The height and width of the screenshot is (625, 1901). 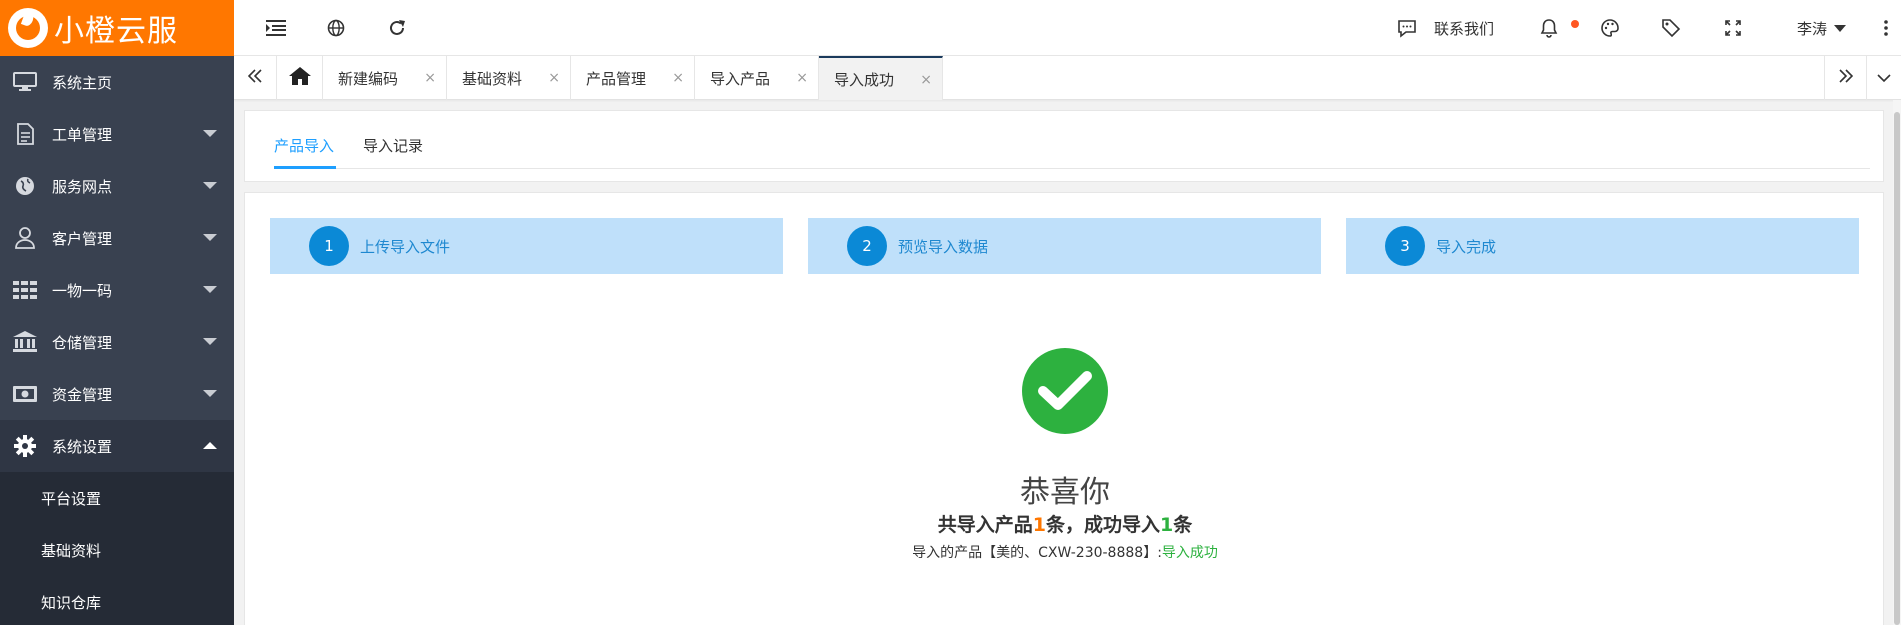 I want to click on home-icon, so click(x=299, y=78).